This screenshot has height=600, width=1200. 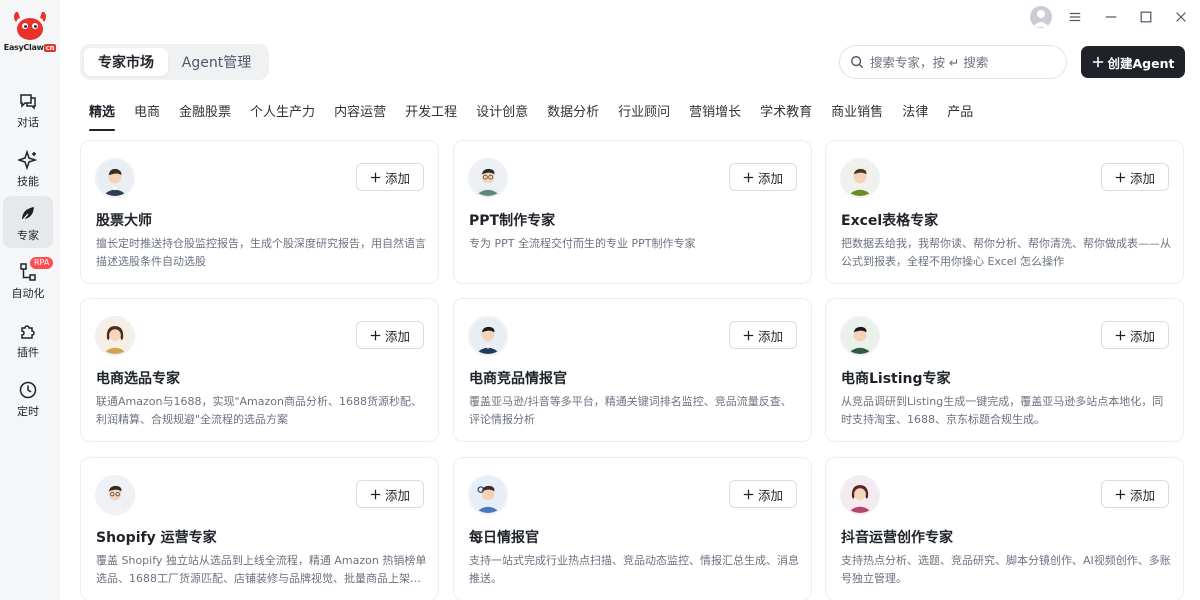 What do you see at coordinates (28, 102) in the screenshot?
I see `chat-icon` at bounding box center [28, 102].